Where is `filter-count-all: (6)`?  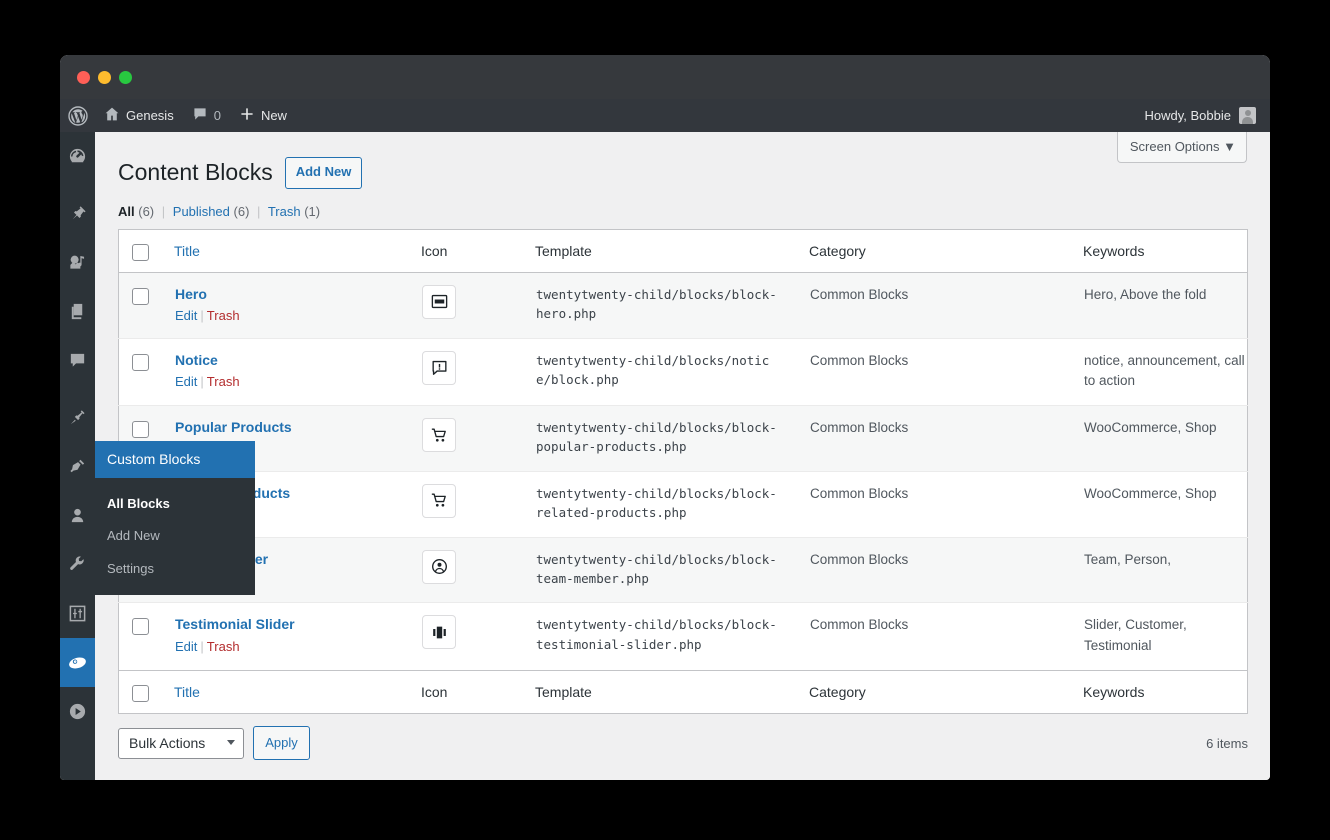 filter-count-all: (6) is located at coordinates (146, 211).